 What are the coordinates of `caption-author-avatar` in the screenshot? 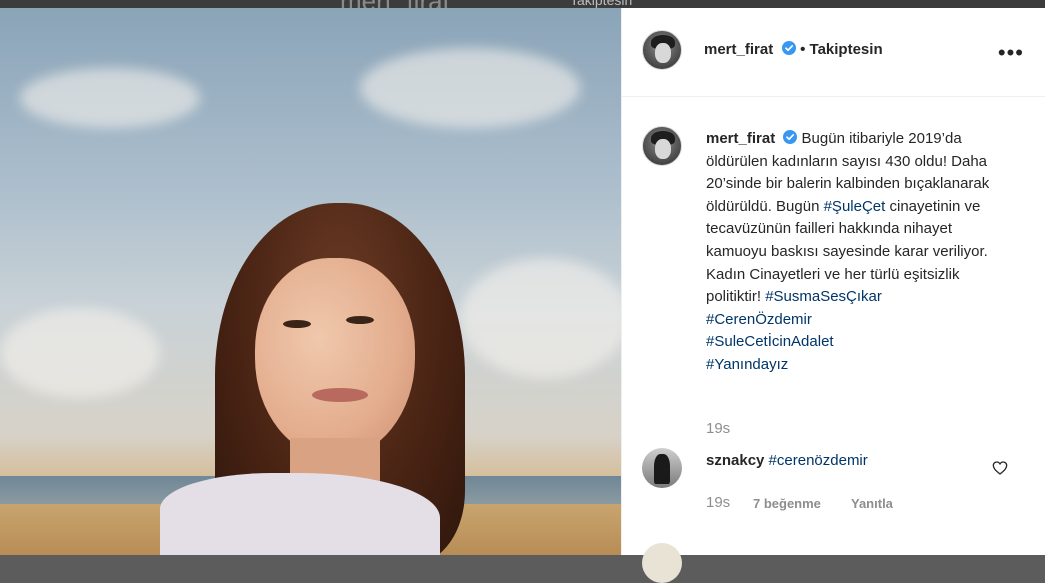 It's located at (662, 146).